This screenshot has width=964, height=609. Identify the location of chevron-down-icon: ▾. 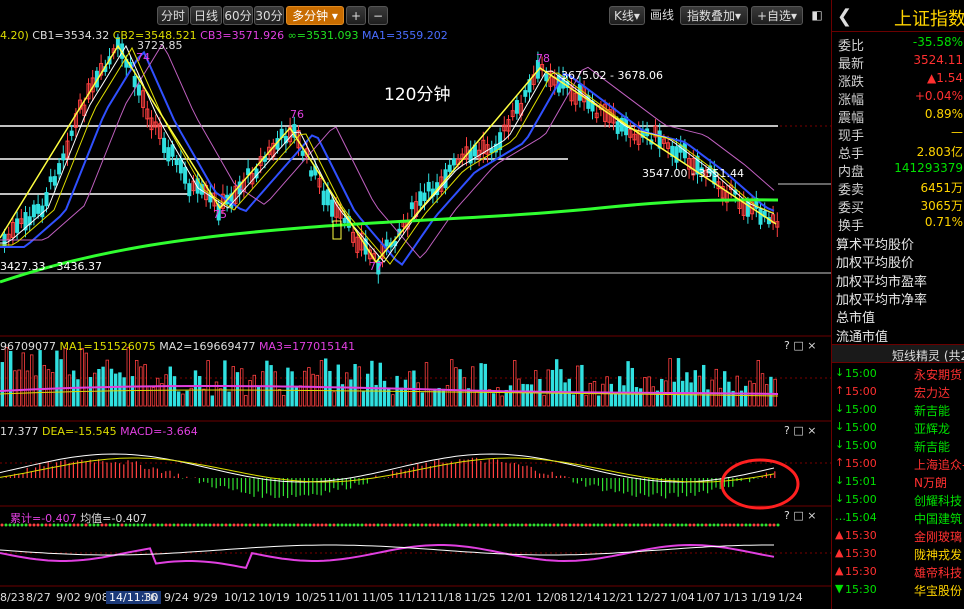
(636, 16).